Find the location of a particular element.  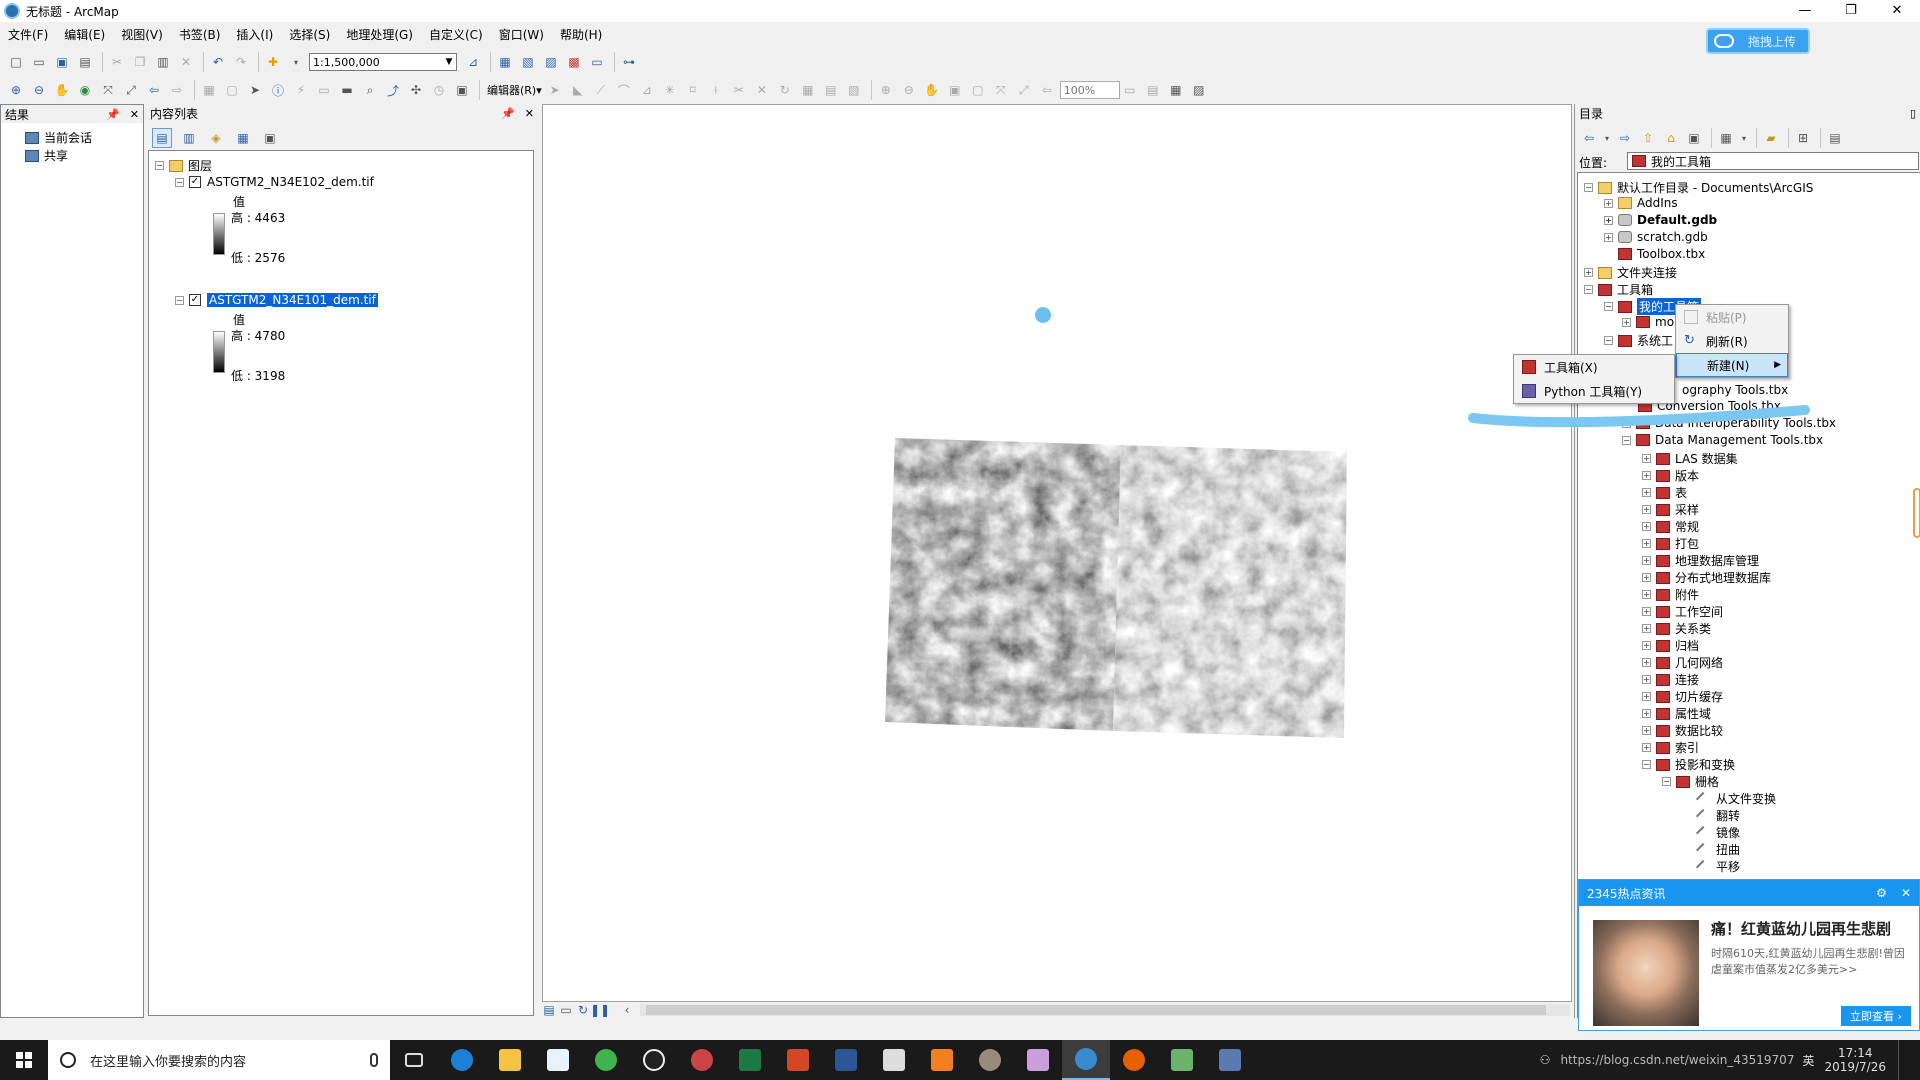

layout-zoom-out-icon: ⊖ is located at coordinates (909, 90).